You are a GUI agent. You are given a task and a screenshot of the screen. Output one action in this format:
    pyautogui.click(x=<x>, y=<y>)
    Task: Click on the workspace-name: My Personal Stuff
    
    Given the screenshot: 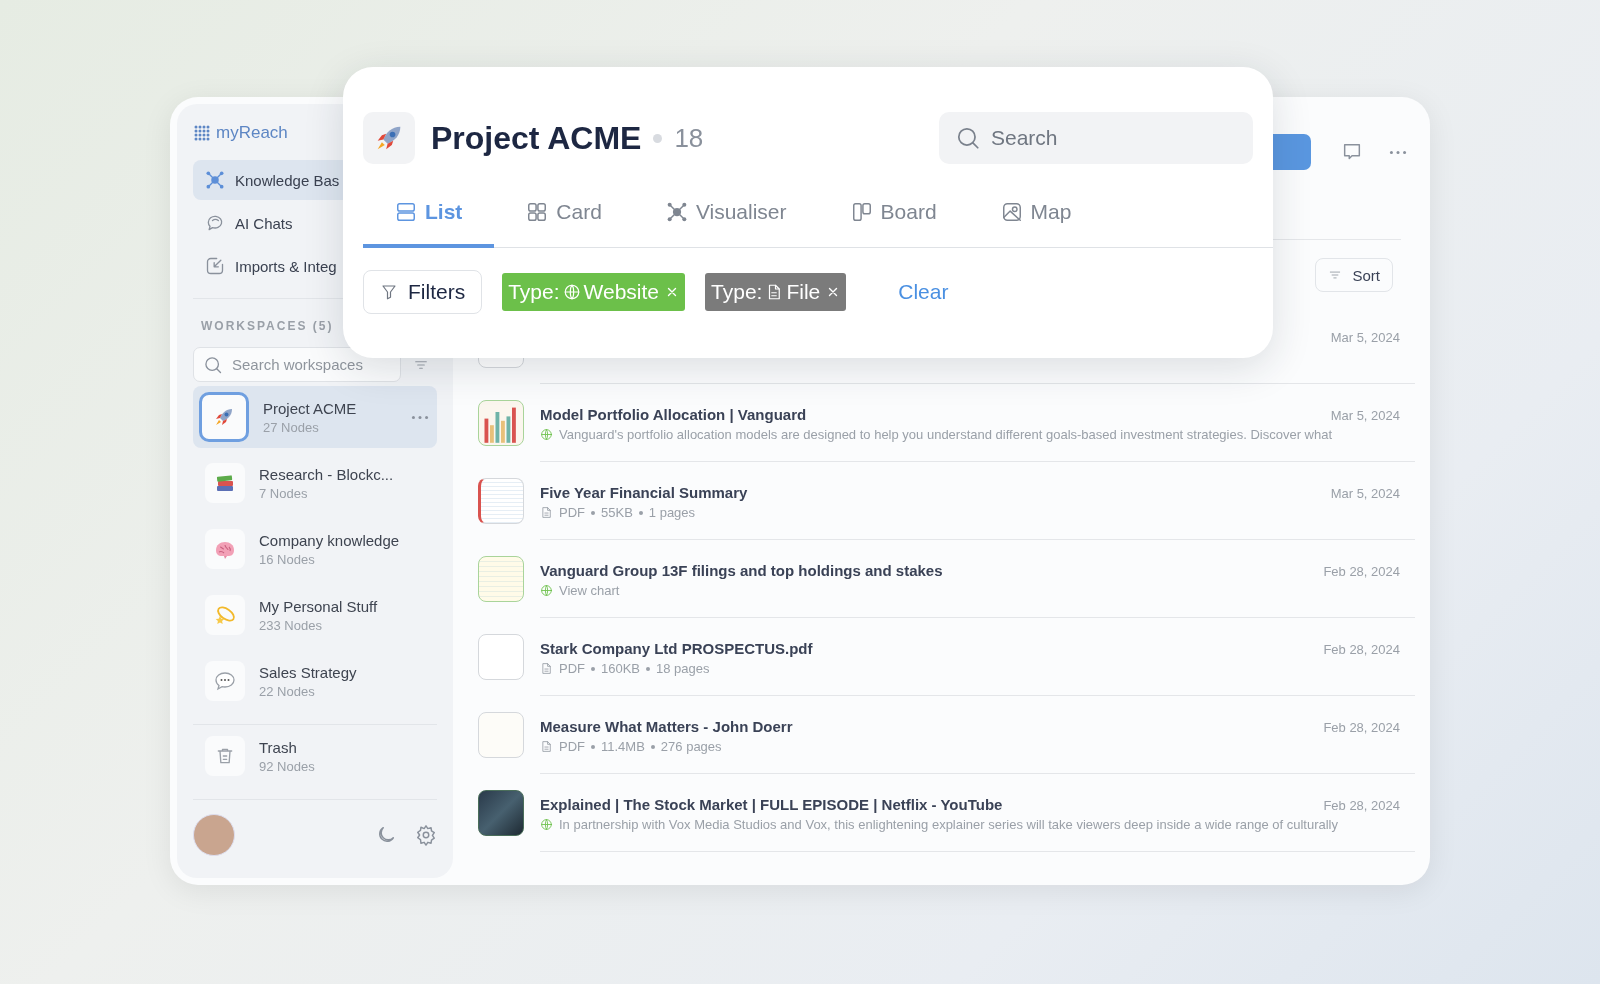 What is the action you would take?
    pyautogui.click(x=319, y=606)
    